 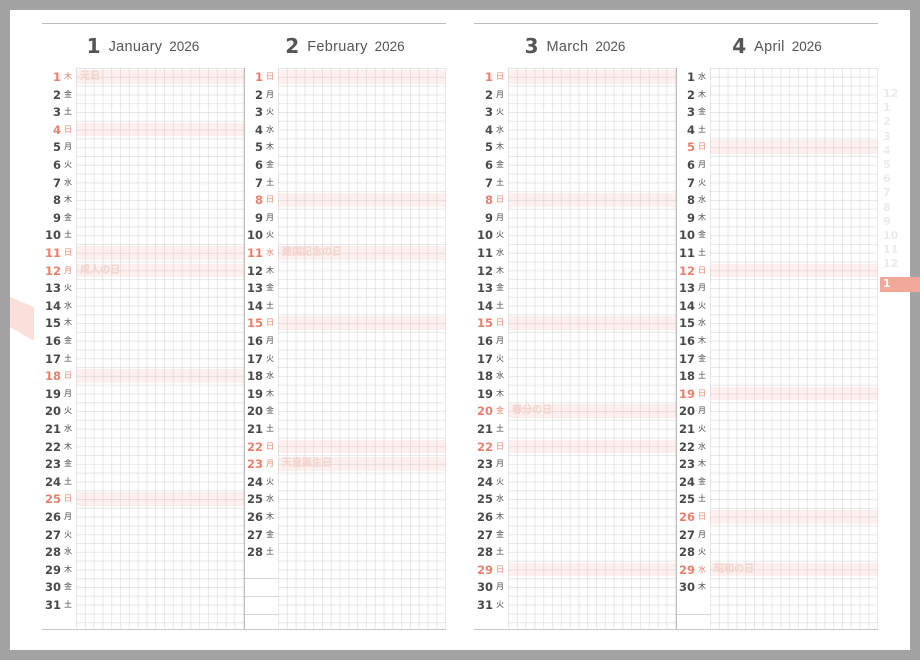 I want to click on day-row: 7火, so click(x=777, y=183).